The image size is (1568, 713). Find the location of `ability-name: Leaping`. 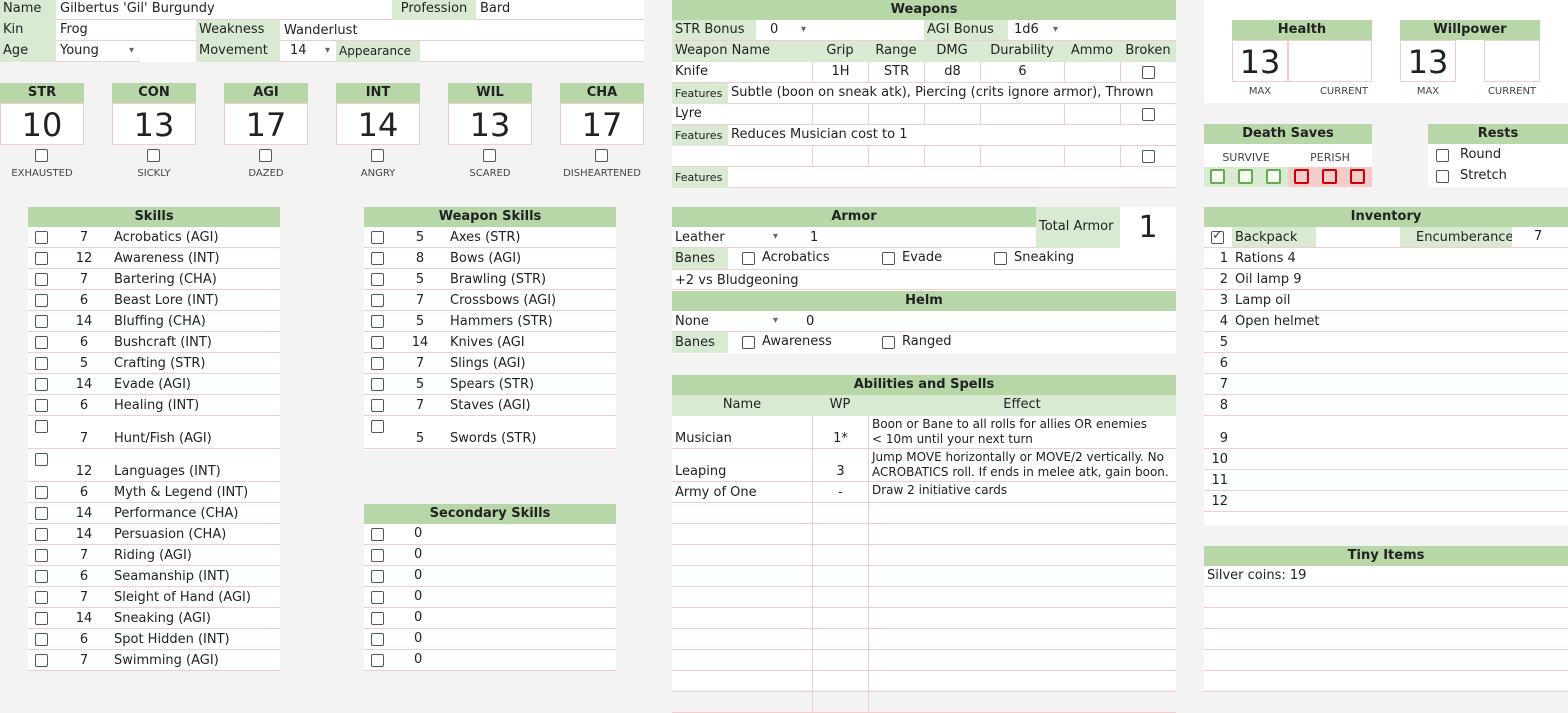

ability-name: Leaping is located at coordinates (742, 465).